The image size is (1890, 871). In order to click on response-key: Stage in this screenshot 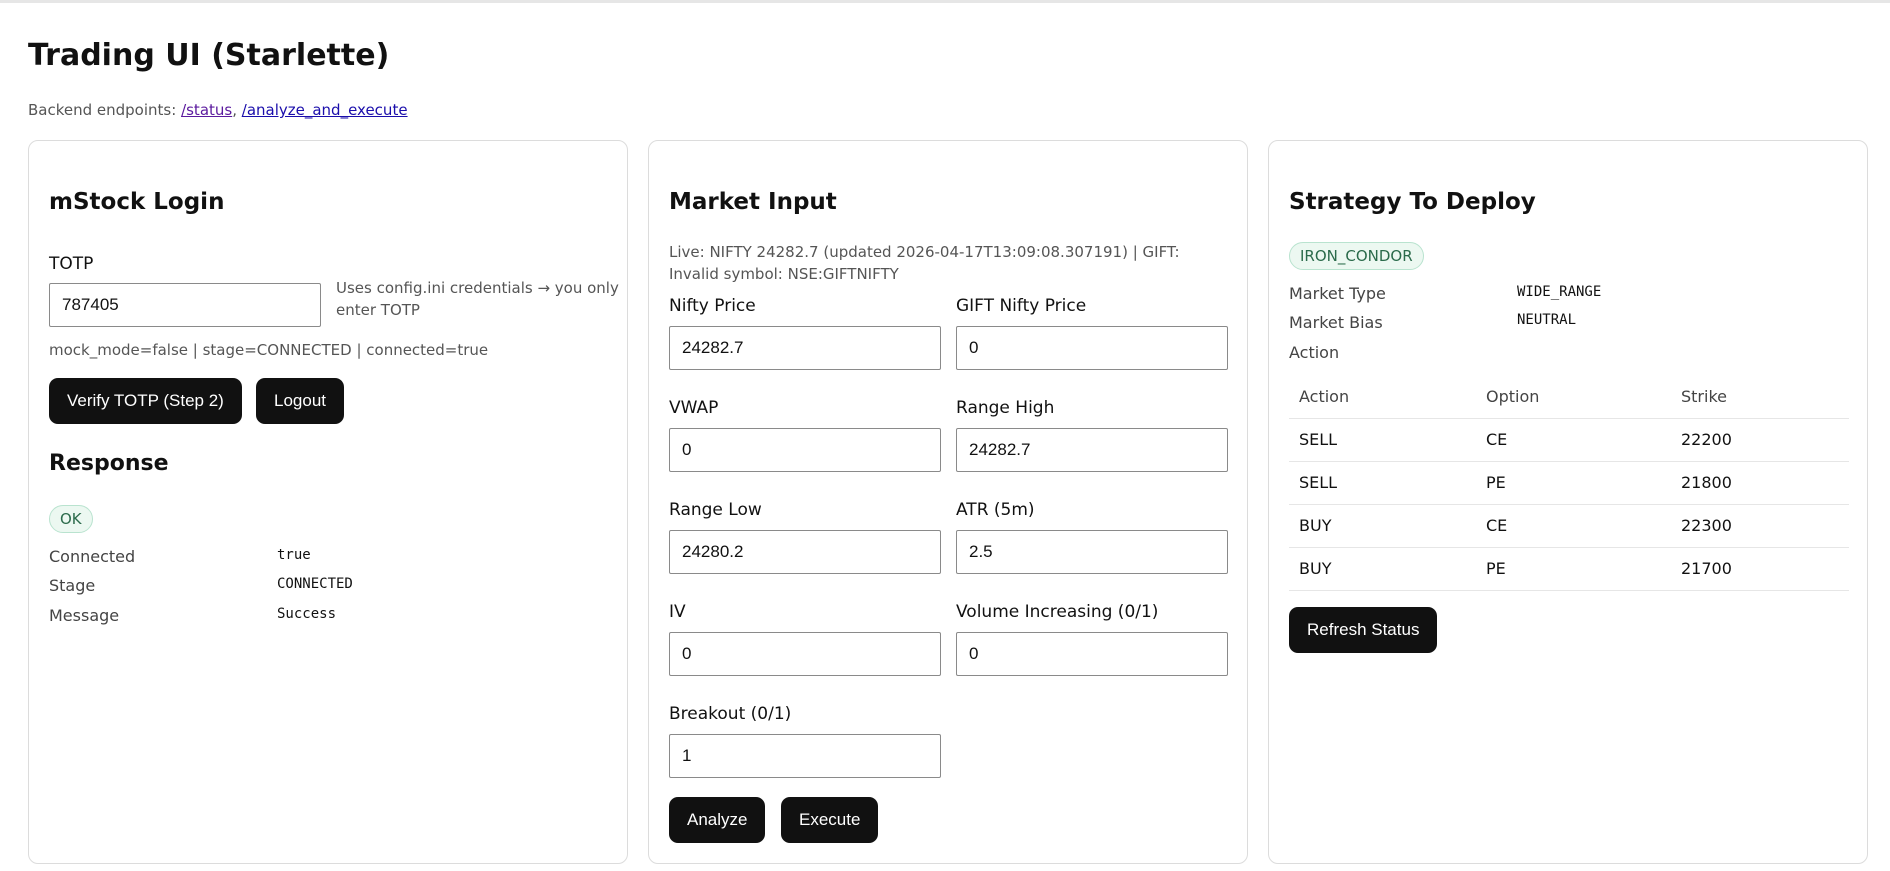, I will do `click(72, 585)`.